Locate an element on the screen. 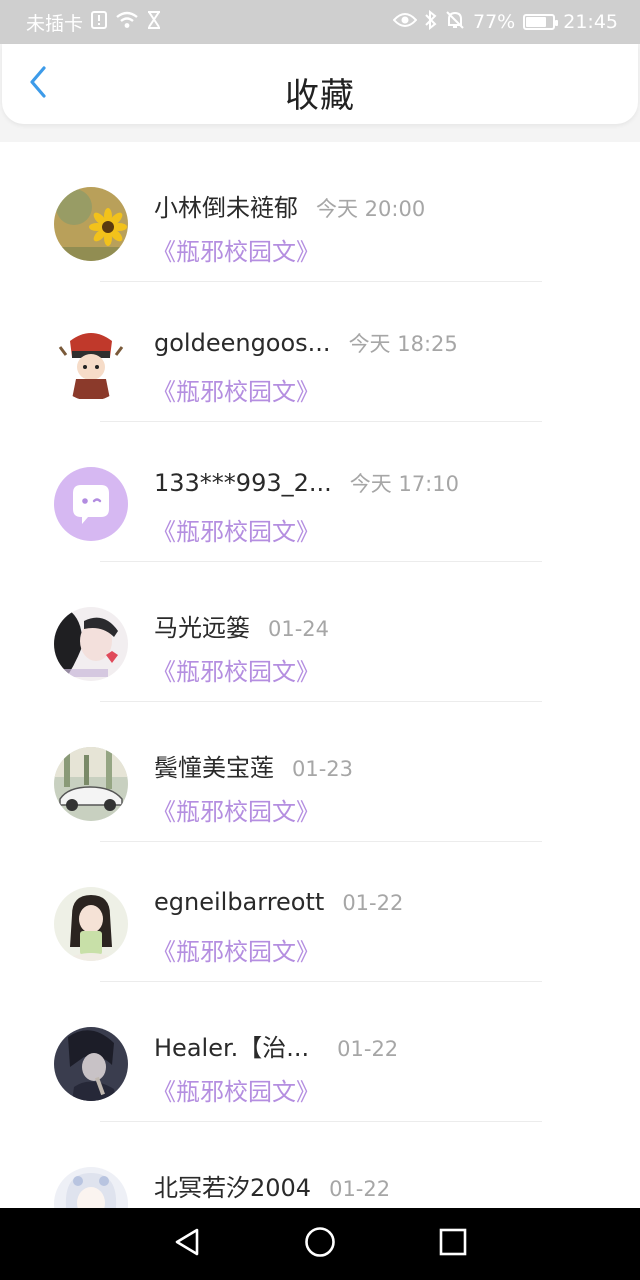  list-item: Healer.【治... 01-22 《瓶邪校园文》 is located at coordinates (320, 1052).